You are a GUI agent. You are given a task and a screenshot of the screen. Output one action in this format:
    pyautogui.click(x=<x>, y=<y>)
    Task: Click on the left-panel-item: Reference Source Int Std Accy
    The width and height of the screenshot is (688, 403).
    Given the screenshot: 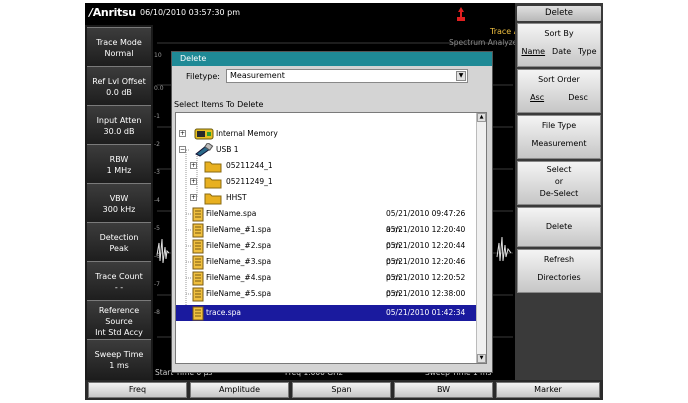 What is the action you would take?
    pyautogui.click(x=119, y=321)
    